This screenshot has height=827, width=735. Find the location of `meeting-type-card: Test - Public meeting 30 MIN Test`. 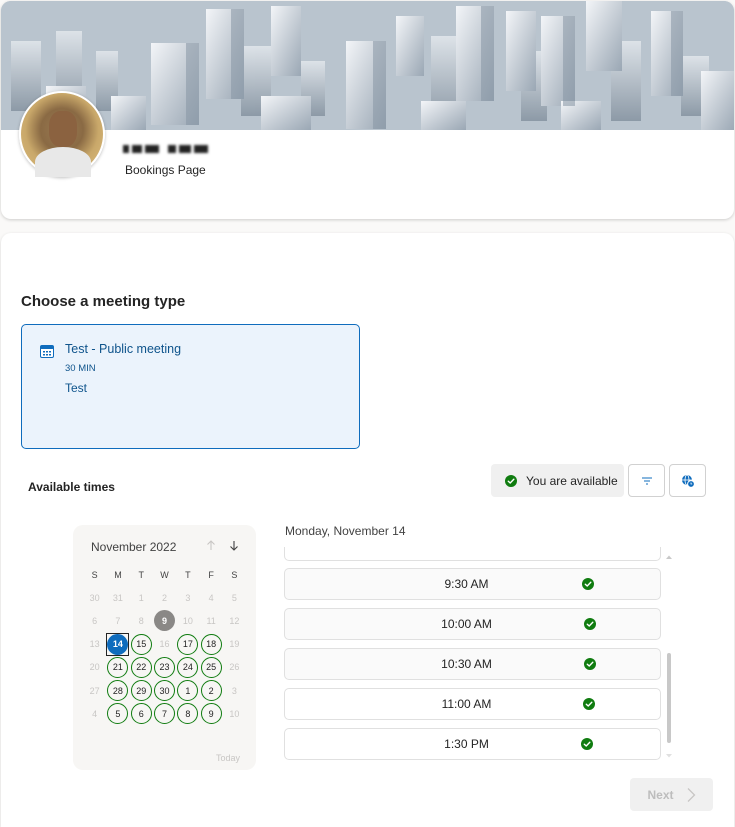

meeting-type-card: Test - Public meeting 30 MIN Test is located at coordinates (190, 386).